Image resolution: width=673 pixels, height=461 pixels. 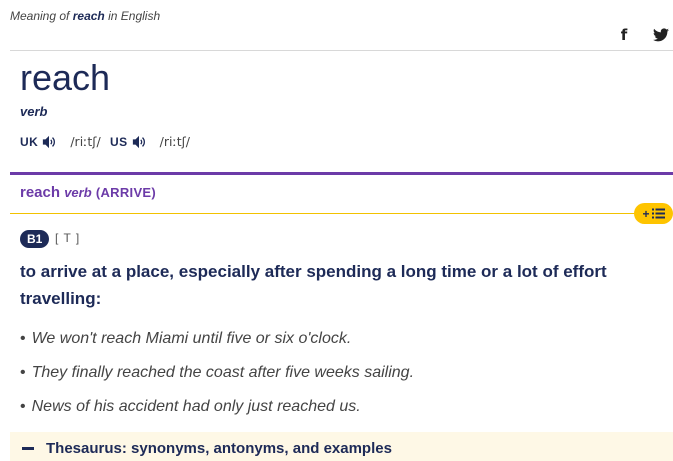 I want to click on meaning-prefix: Meaning of, so click(x=40, y=16).